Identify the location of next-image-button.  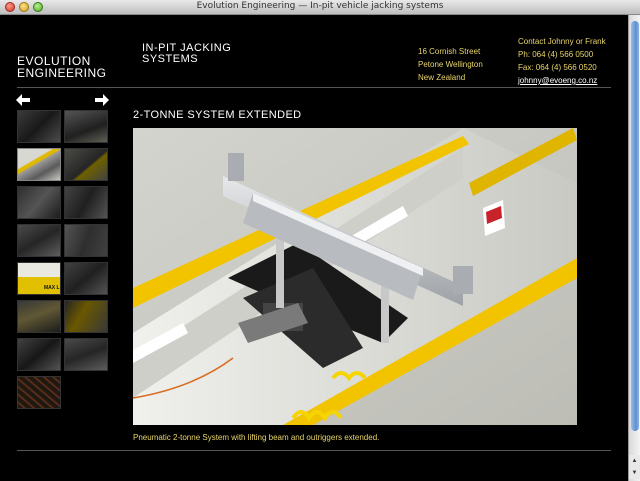
(102, 101).